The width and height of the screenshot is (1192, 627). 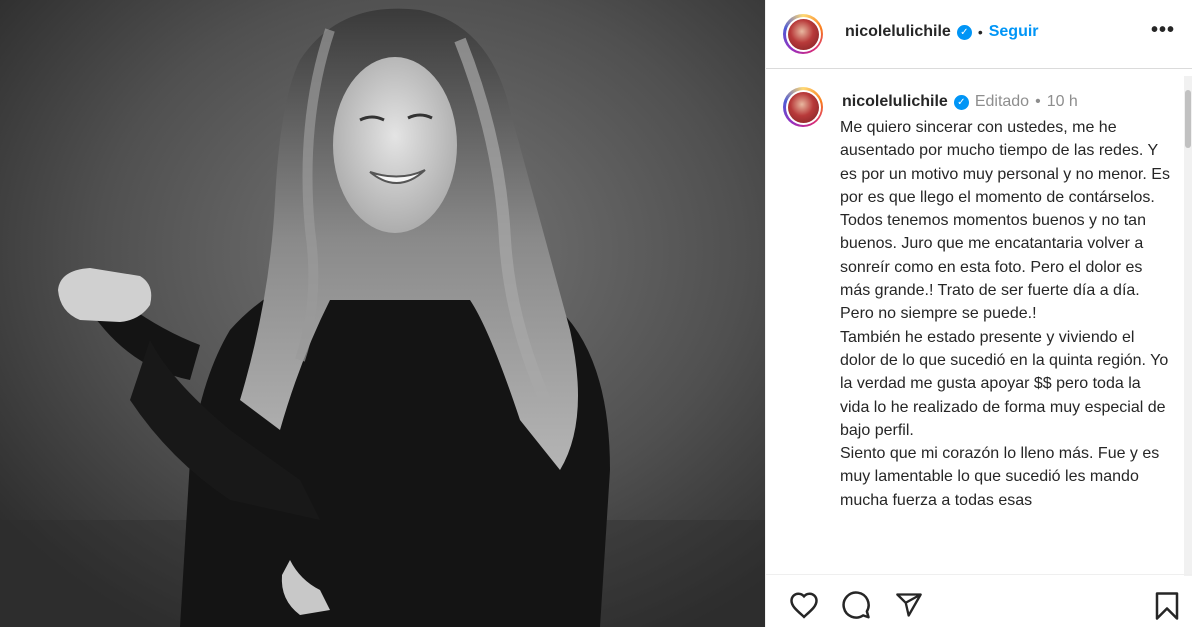 What do you see at coordinates (1167, 606) in the screenshot?
I see `bookmark-icon` at bounding box center [1167, 606].